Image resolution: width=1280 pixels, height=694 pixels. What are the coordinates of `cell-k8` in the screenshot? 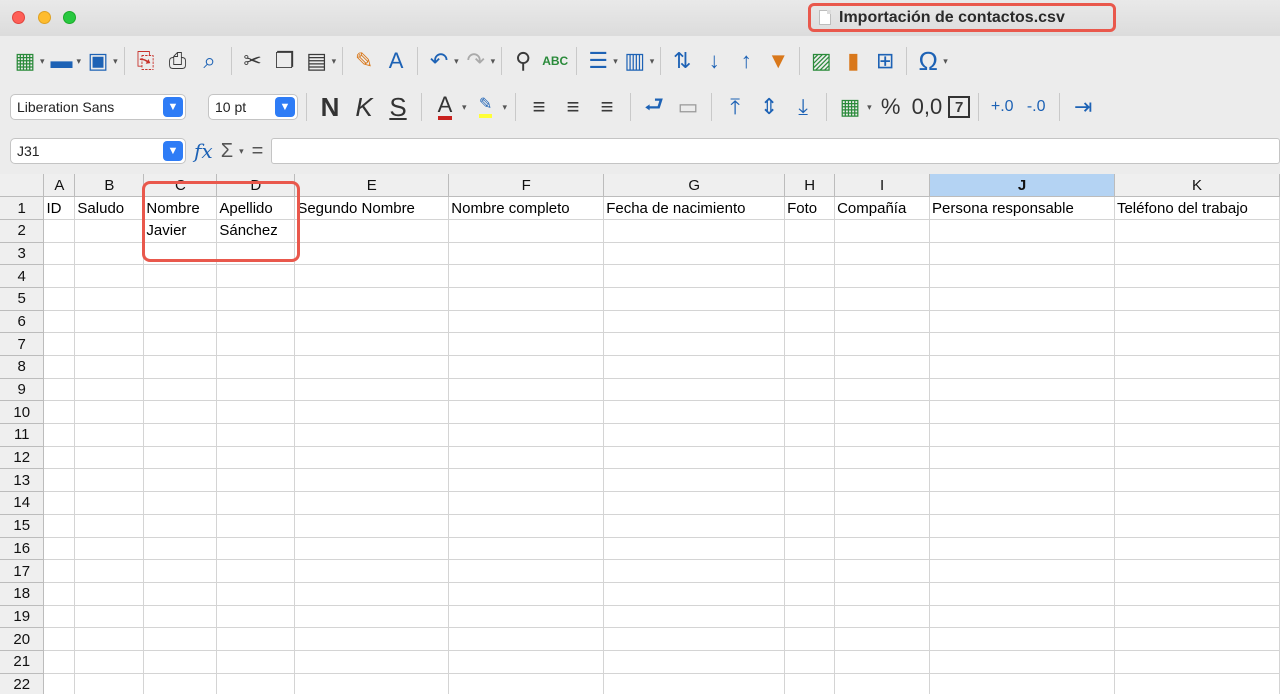 It's located at (1197, 367).